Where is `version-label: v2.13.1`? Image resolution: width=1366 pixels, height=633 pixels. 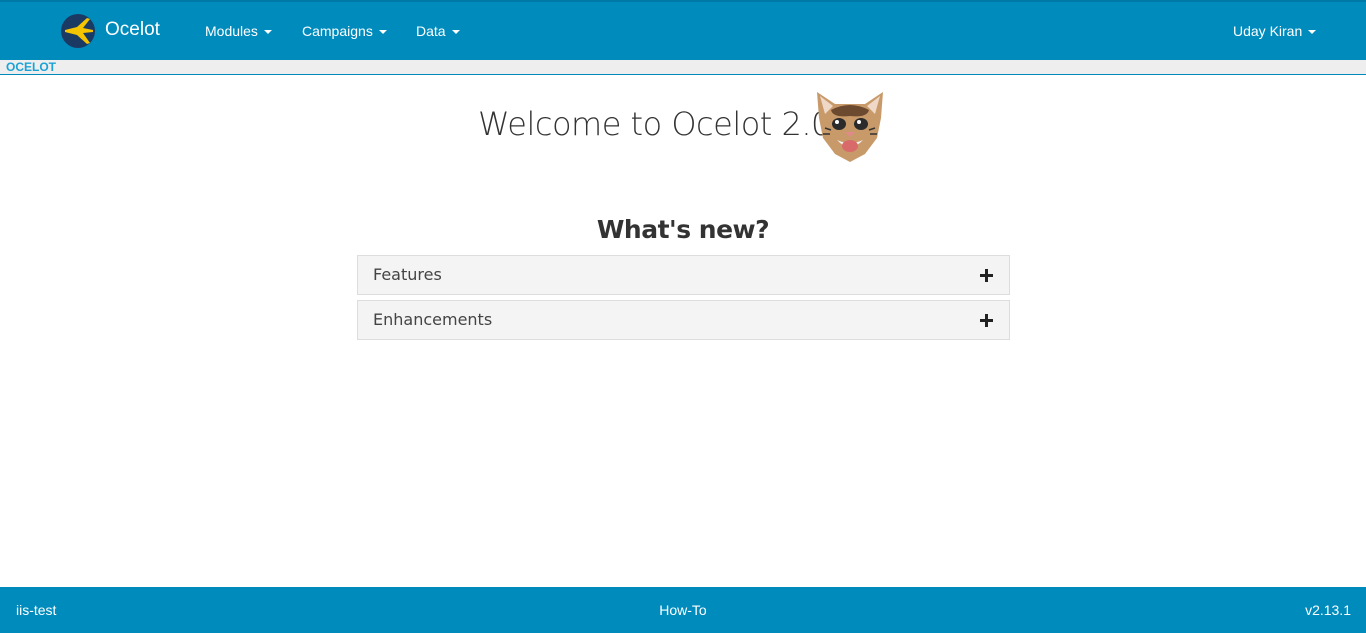 version-label: v2.13.1 is located at coordinates (1328, 610).